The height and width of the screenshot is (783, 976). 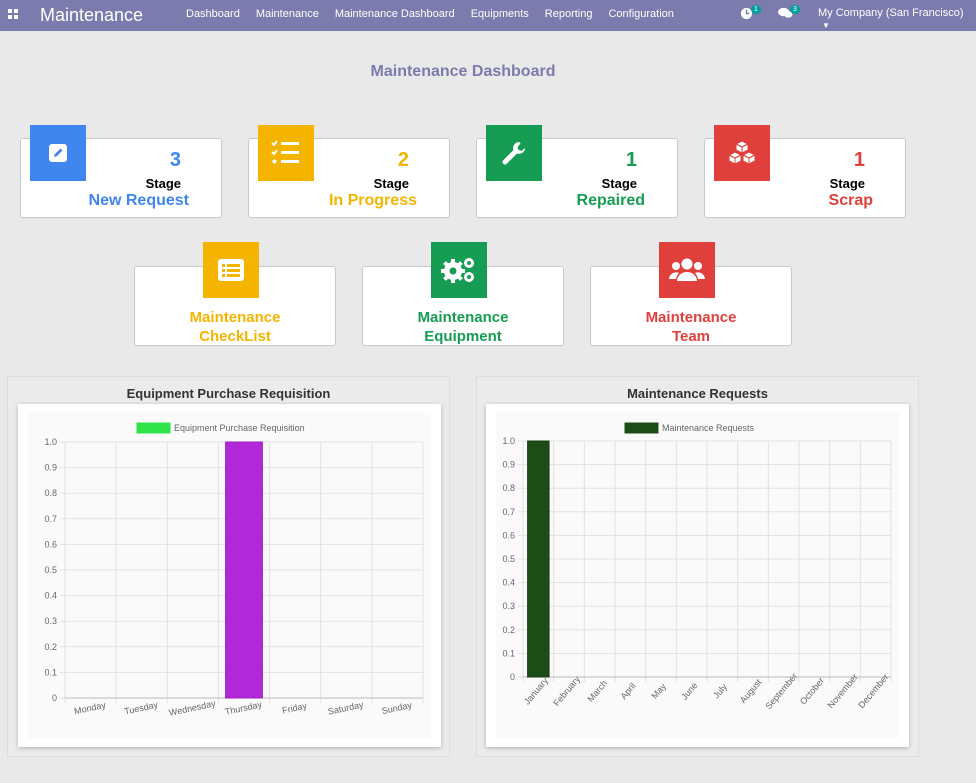 What do you see at coordinates (708, 428) in the screenshot?
I see `legend-label: Maintenance Requests` at bounding box center [708, 428].